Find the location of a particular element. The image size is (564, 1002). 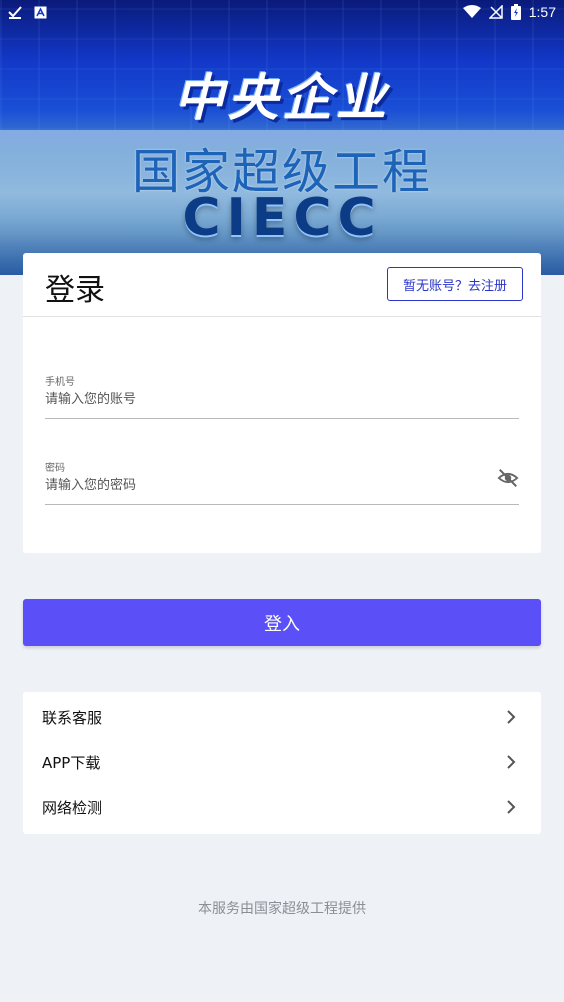

status-bar: 1:57 is located at coordinates (282, 12).